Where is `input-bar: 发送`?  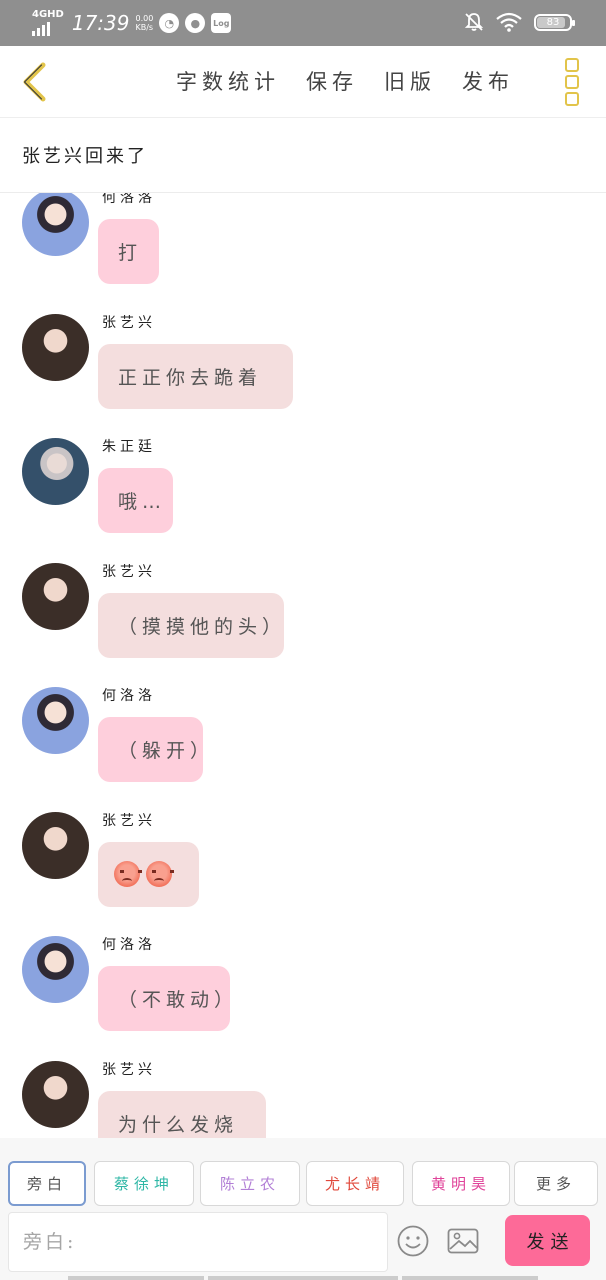
input-bar: 发送 is located at coordinates (303, 1244).